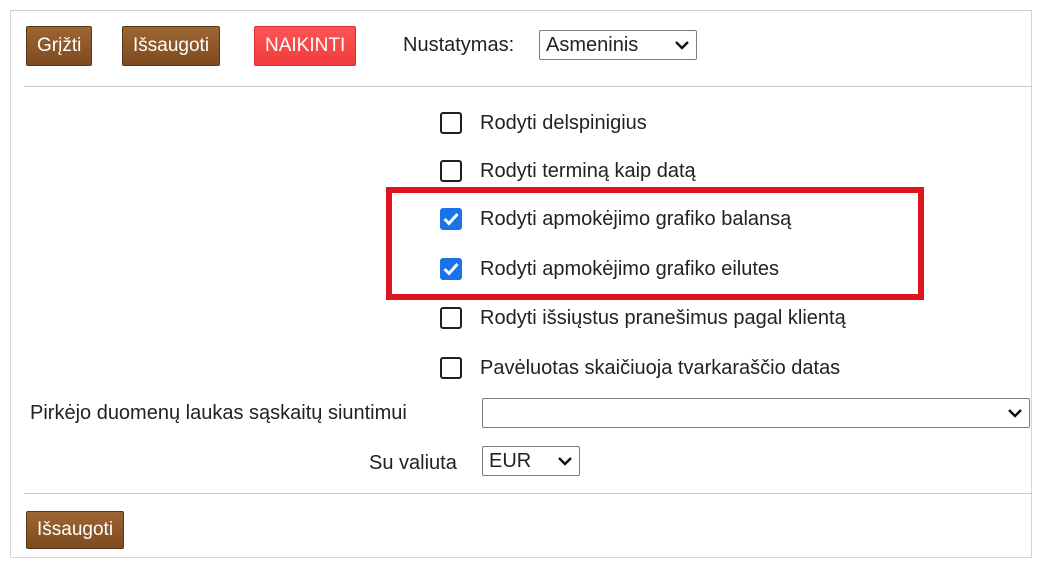 The image size is (1040, 564). Describe the element at coordinates (75, 530) in the screenshot. I see `save-button-bottom: Išsaugoti` at that location.